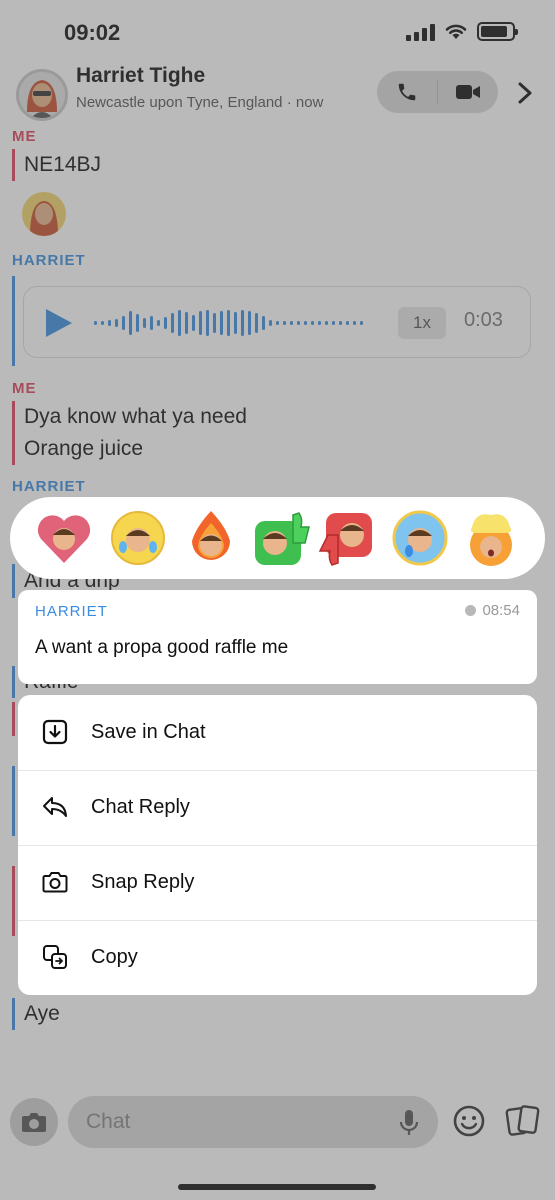 This screenshot has width=555, height=1200. Describe the element at coordinates (501, 610) in the screenshot. I see `focused-message-timestamp: 08:54` at that location.